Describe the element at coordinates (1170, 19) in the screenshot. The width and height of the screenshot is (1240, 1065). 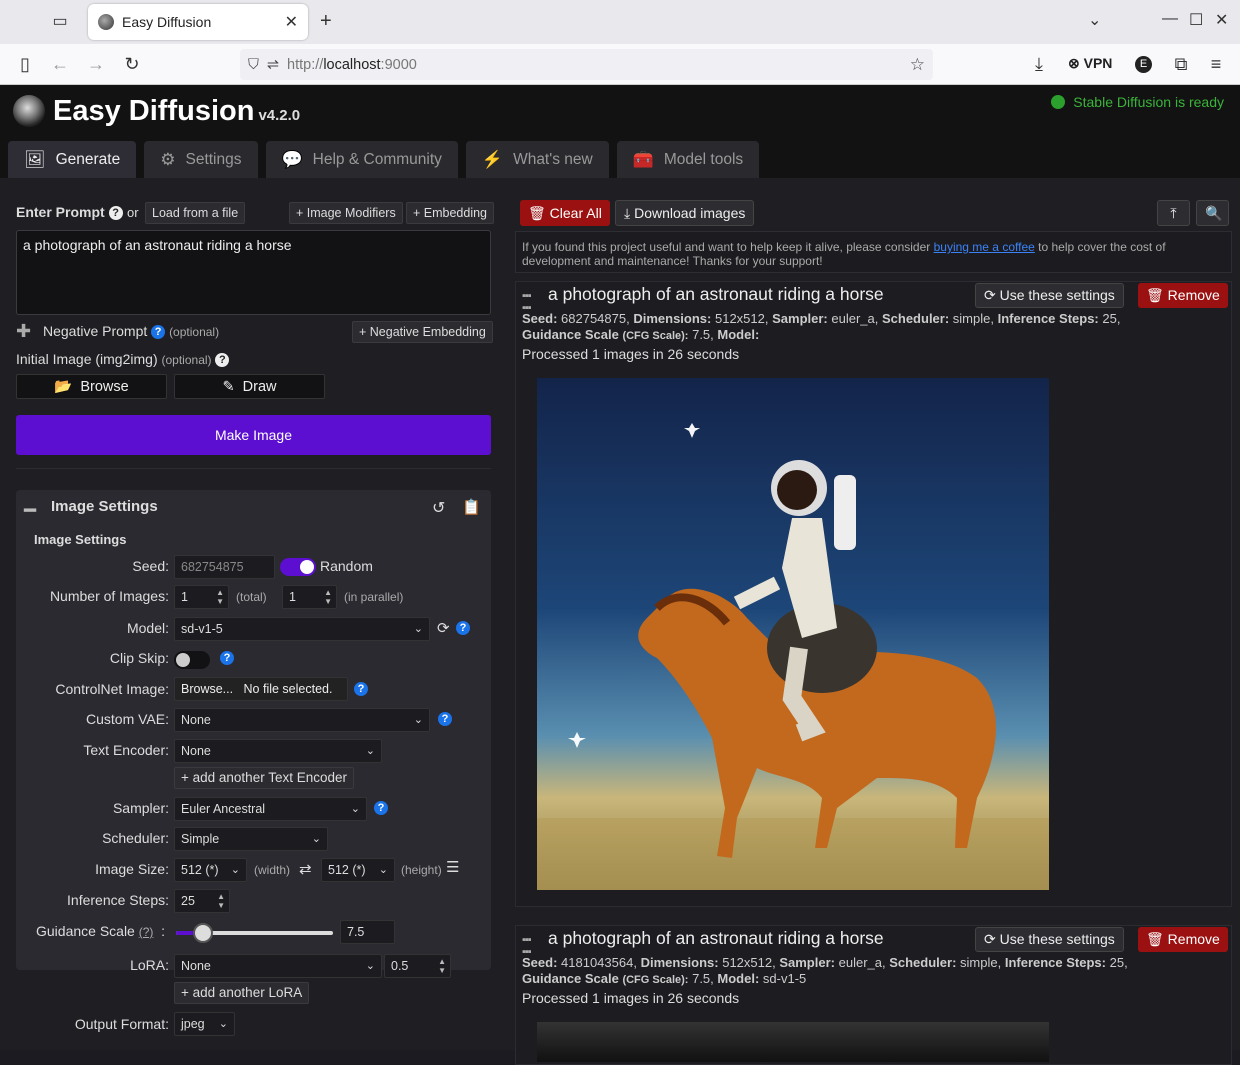
I see `minimize-icon: —` at that location.